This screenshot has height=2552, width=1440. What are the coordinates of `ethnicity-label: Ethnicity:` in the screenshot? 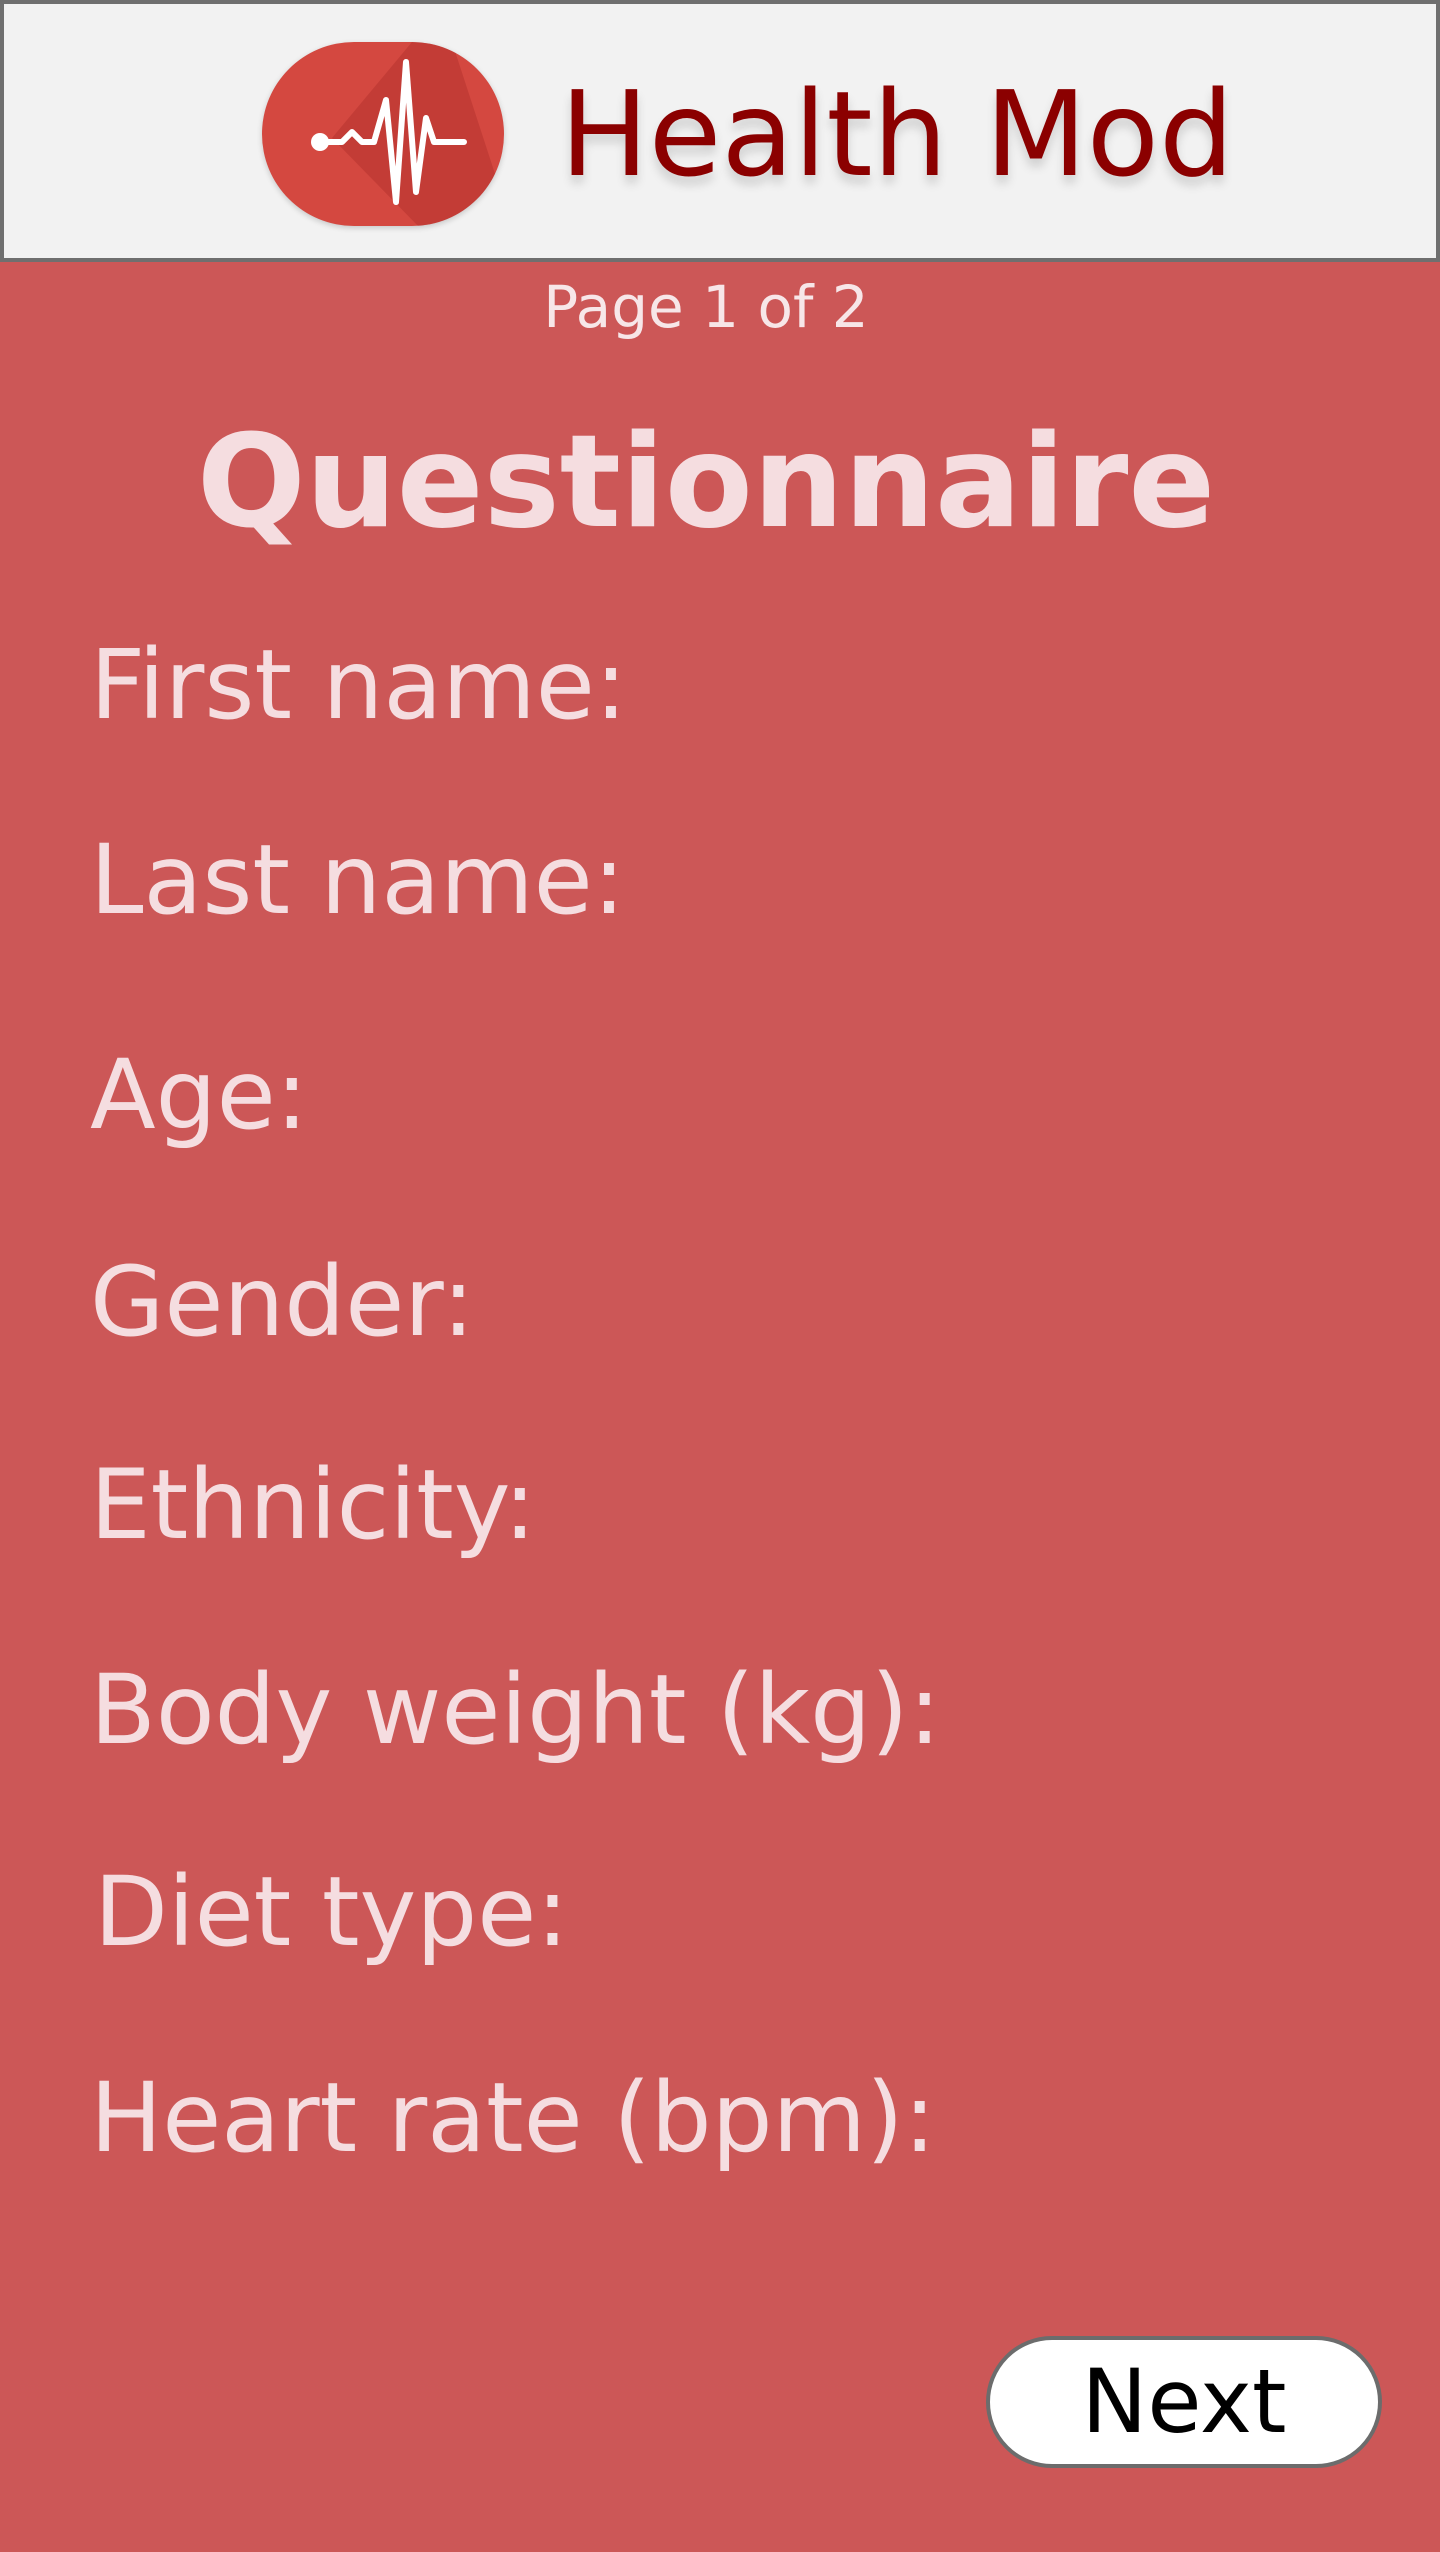 It's located at (313, 1505).